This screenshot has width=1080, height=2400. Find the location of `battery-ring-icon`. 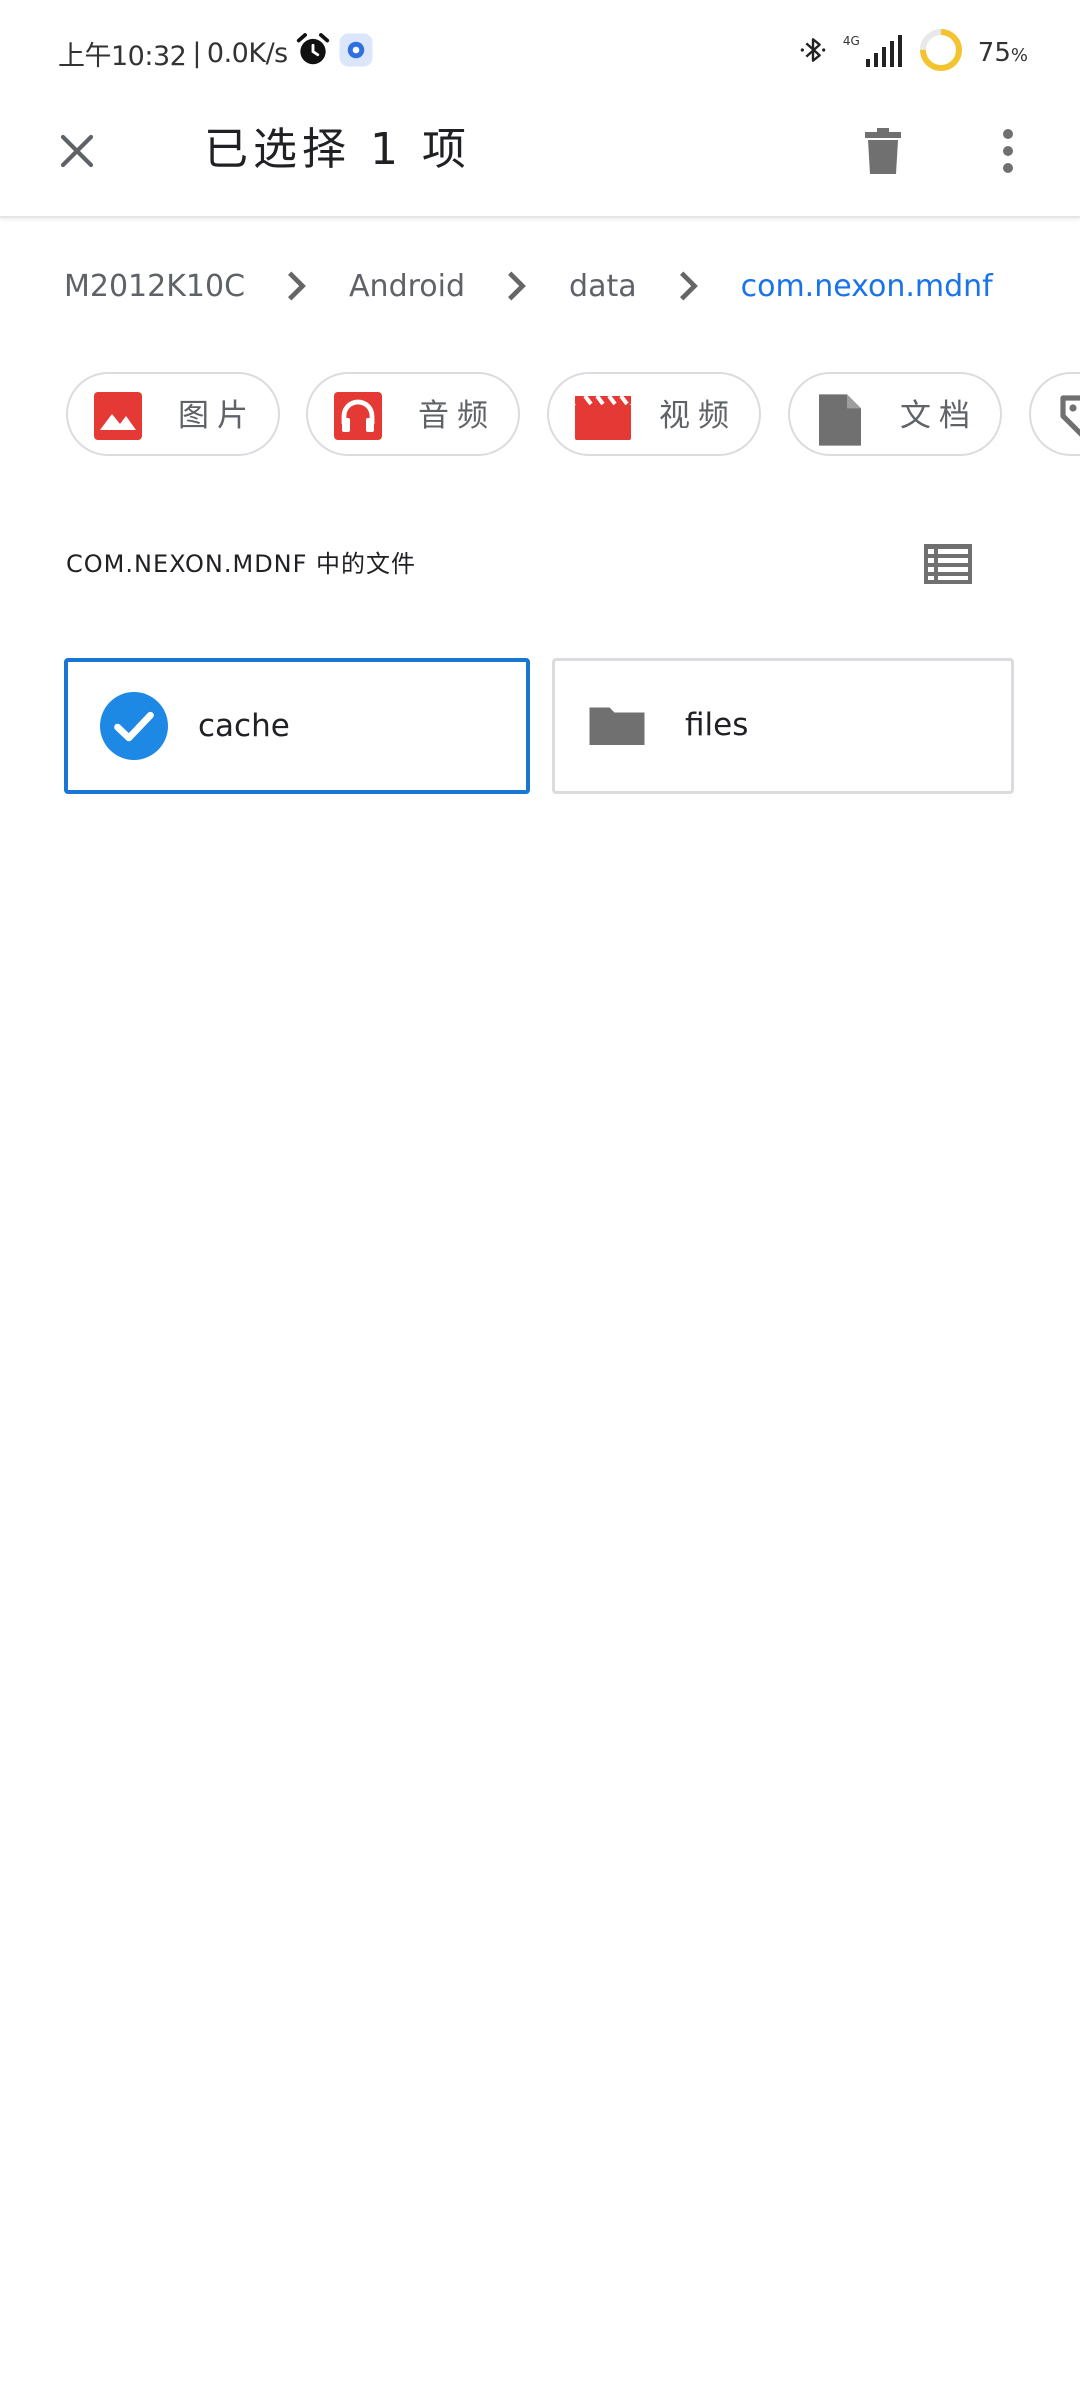

battery-ring-icon is located at coordinates (941, 53).